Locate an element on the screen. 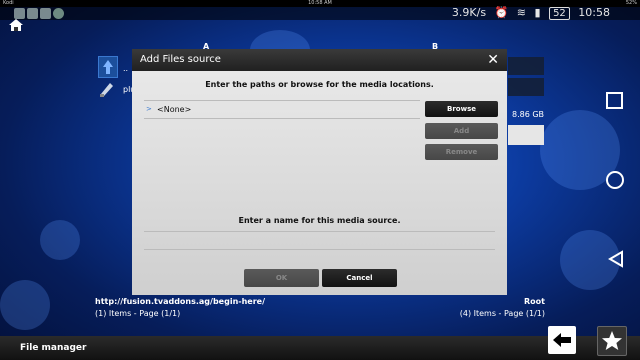  right-pane-count: (4) Items - Page (1/1) is located at coordinates (502, 313).